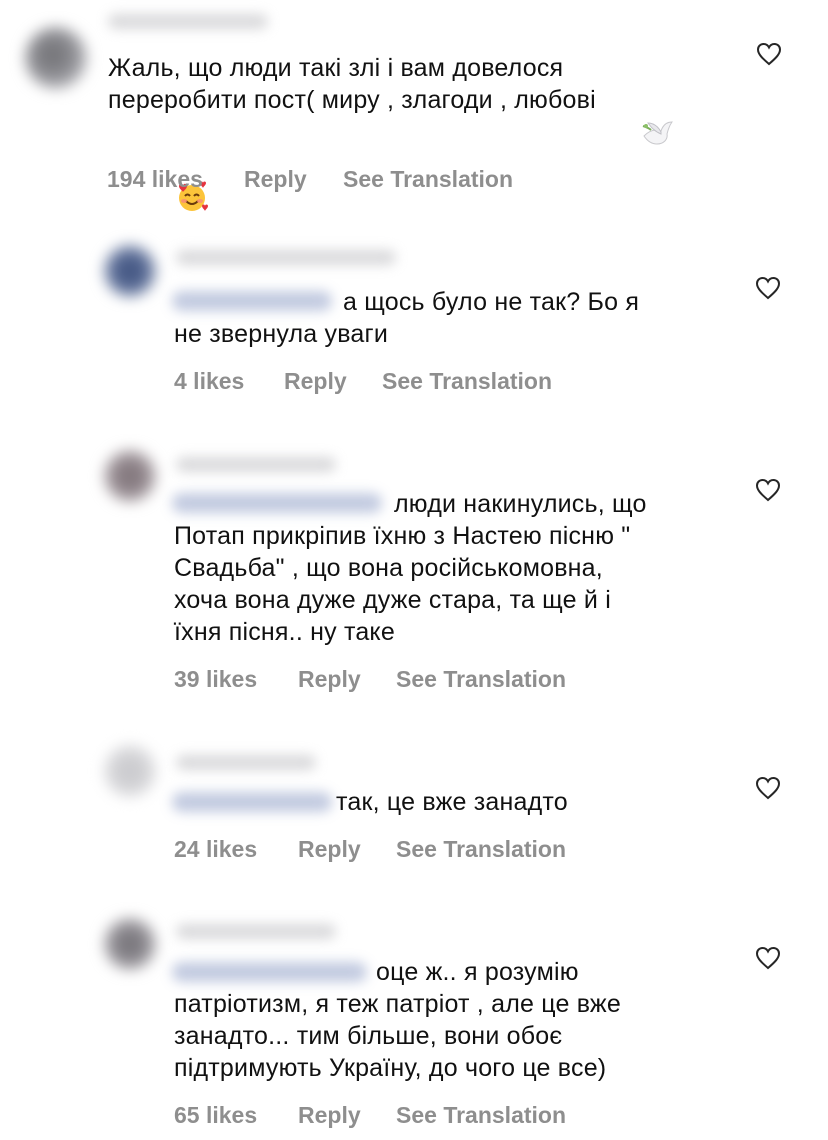 This screenshot has height=1140, width=828. What do you see at coordinates (215, 849) in the screenshot?
I see `likes-count: 24 likes` at bounding box center [215, 849].